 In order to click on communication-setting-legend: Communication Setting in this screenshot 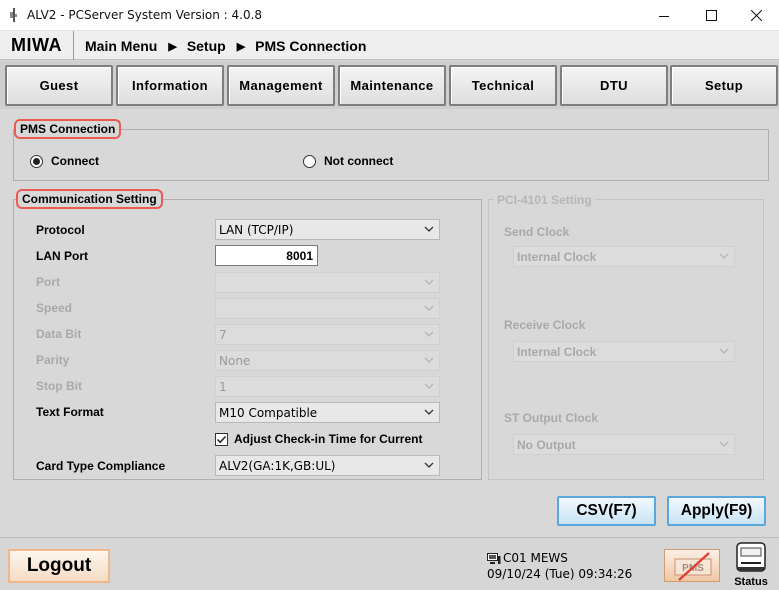, I will do `click(89, 199)`.